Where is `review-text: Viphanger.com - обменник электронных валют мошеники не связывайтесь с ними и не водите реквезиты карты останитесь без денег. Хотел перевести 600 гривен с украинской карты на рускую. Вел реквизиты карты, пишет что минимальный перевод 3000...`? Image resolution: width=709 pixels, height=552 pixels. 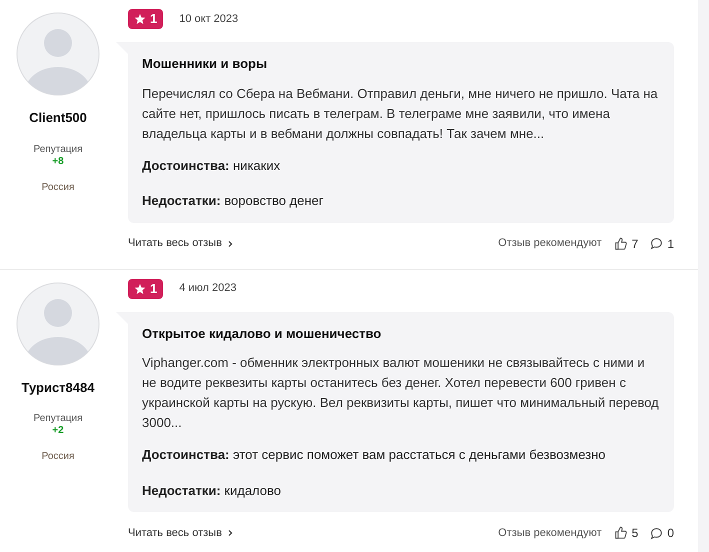 review-text: Viphanger.com - обменник электронных валют мошеники не связывайтесь с ними и не водите реквезиты карты останитесь без денег. Хотел перевести 600 гривен с украинской карты на рускую. Вел реквизиты карты, пишет что минимальный перевод 3000... is located at coordinates (401, 393).